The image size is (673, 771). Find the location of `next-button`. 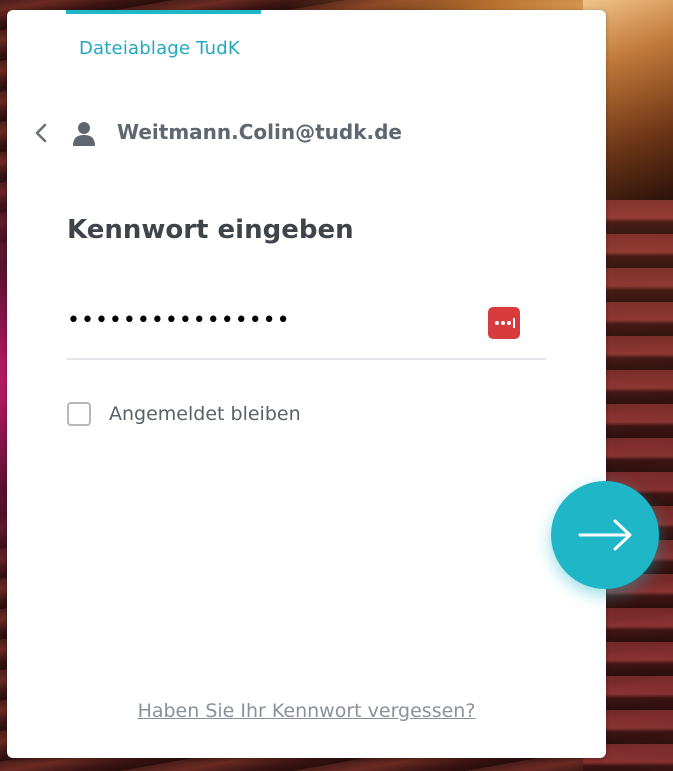

next-button is located at coordinates (605, 535).